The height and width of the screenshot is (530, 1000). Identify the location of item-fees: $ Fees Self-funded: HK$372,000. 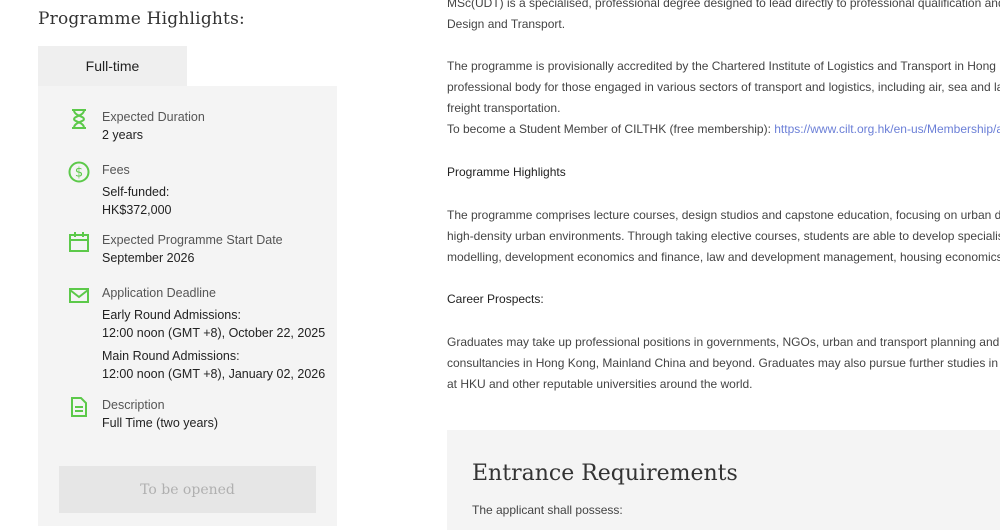
(120, 190).